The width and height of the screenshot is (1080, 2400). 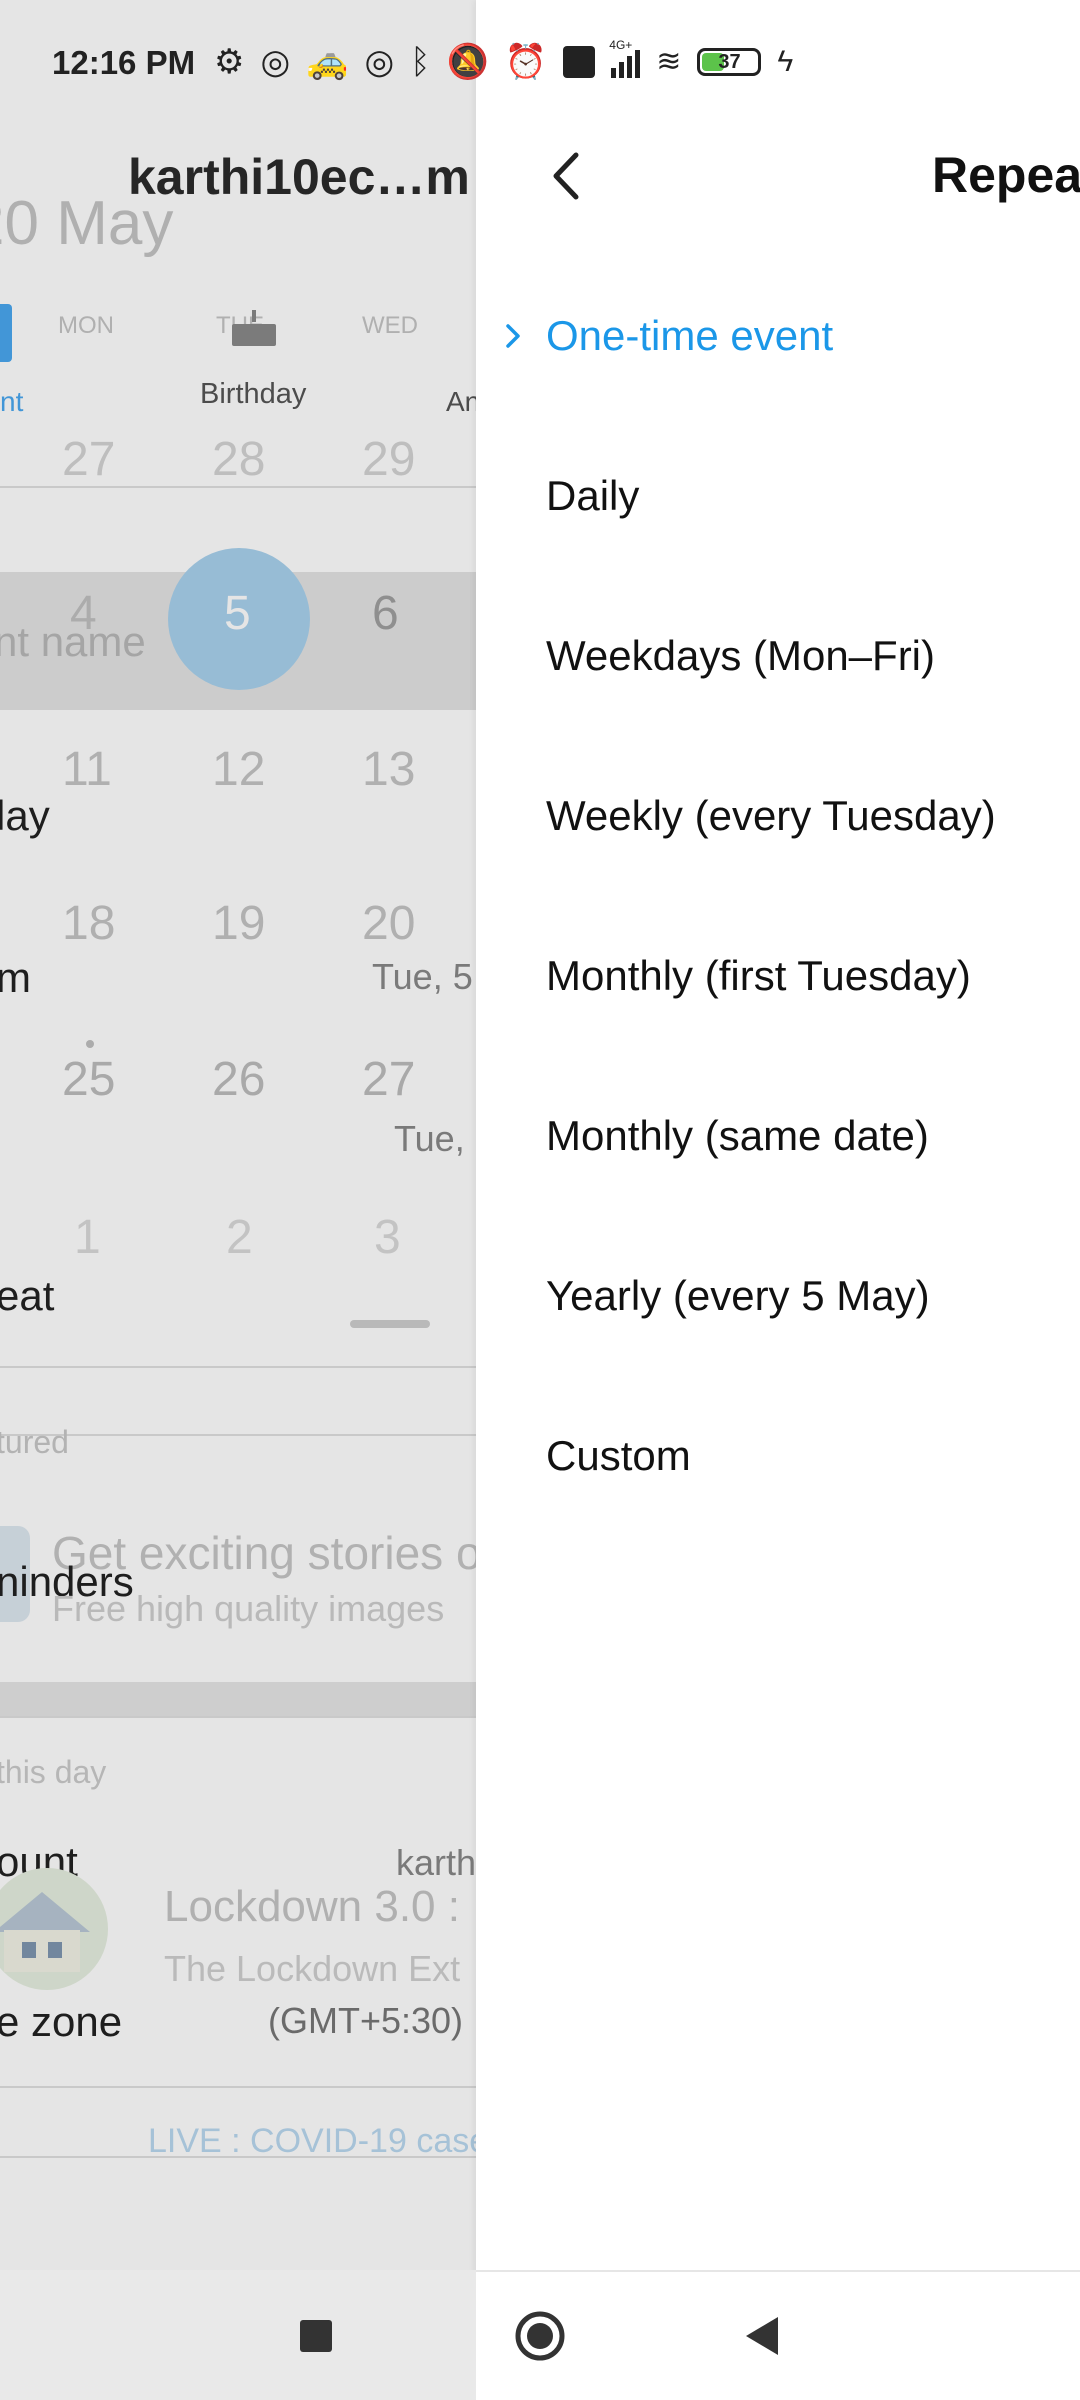 I want to click on square-icon, so click(x=316, y=2336).